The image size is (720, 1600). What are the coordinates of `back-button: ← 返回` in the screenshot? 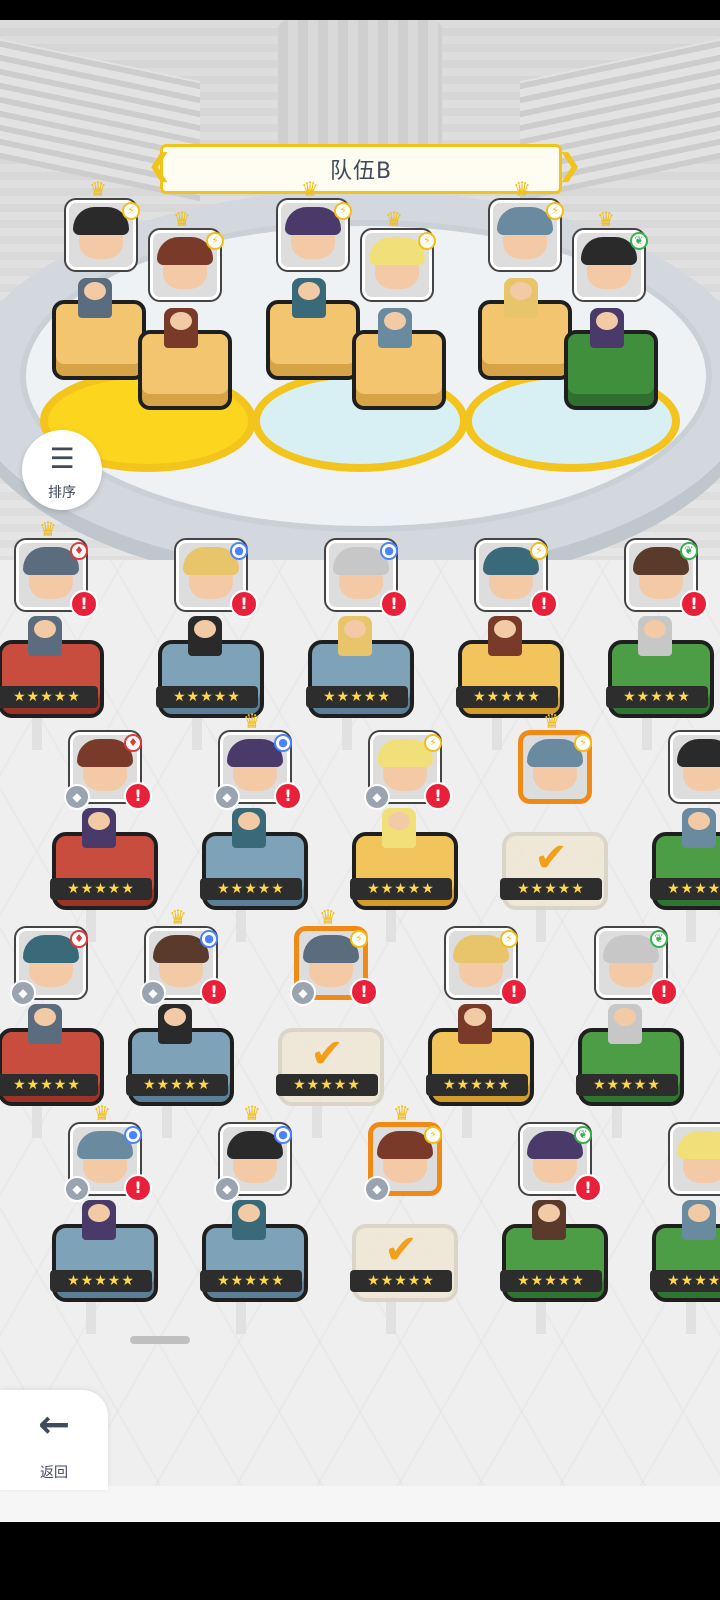 It's located at (54, 1440).